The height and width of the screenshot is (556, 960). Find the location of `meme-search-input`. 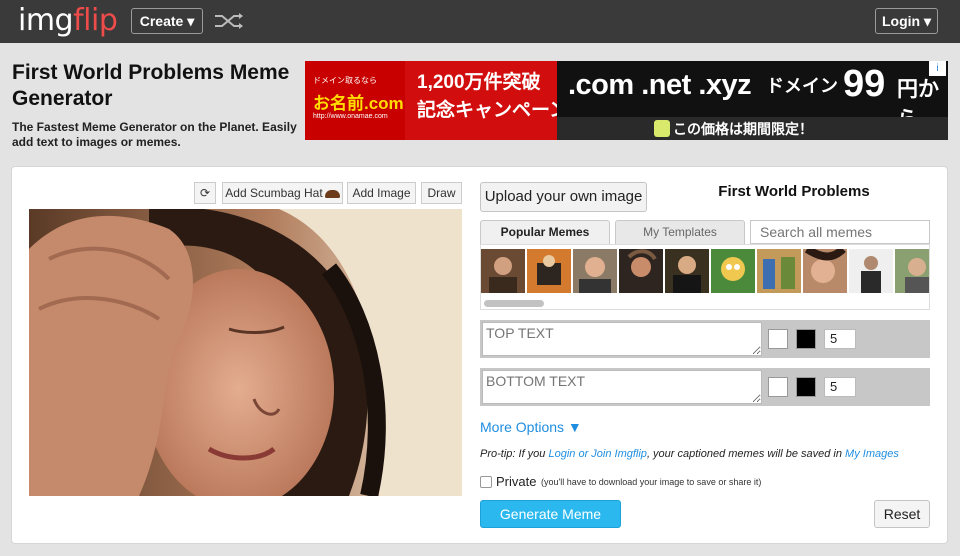

meme-search-input is located at coordinates (840, 232).